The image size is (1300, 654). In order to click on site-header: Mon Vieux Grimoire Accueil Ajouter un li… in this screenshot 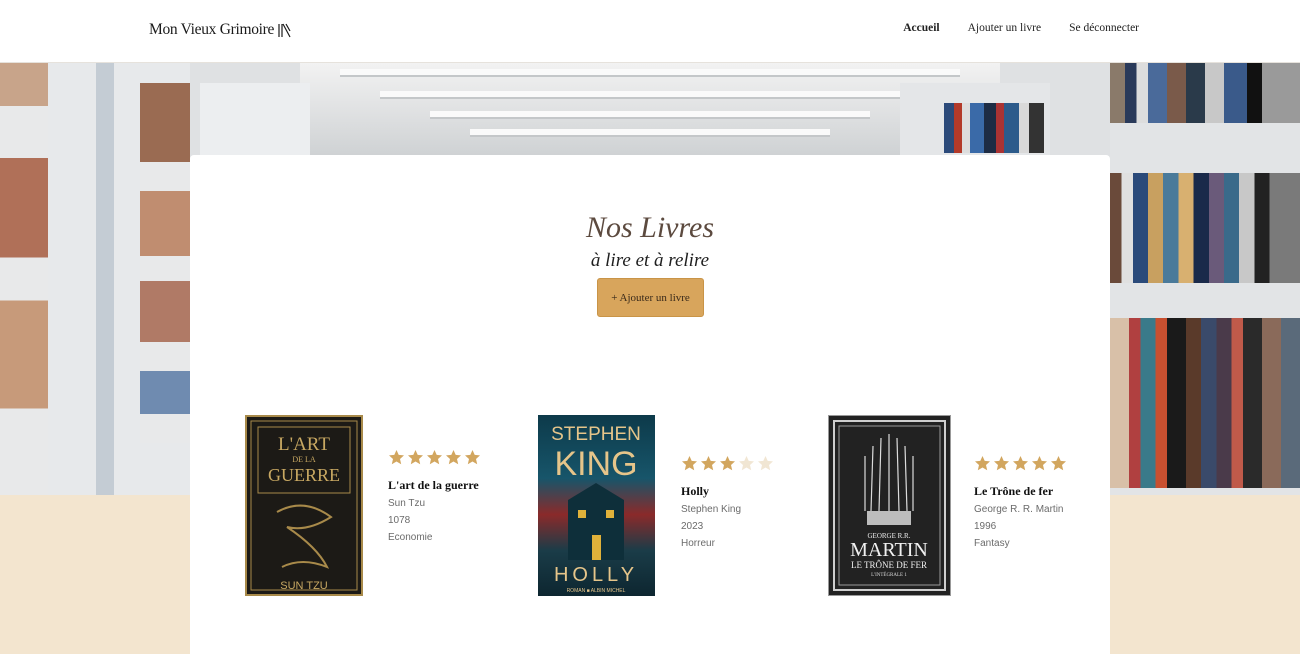, I will do `click(650, 31)`.